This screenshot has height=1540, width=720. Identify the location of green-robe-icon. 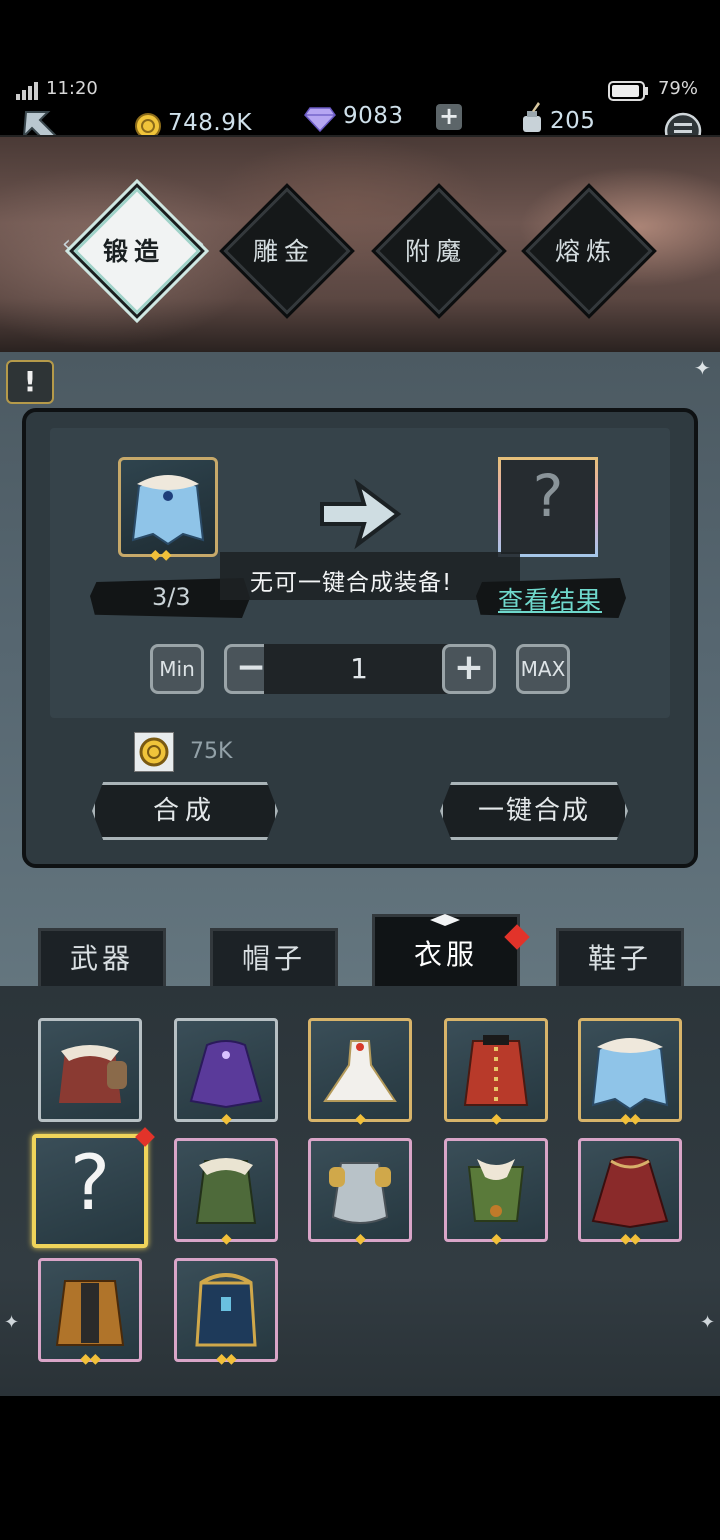
(226, 1191).